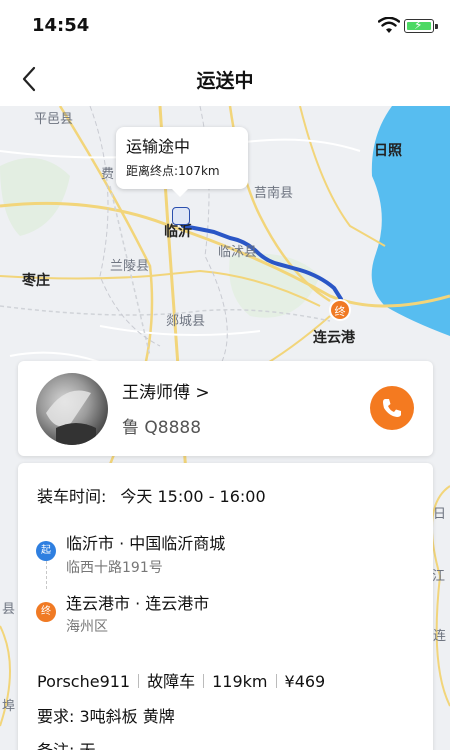  What do you see at coordinates (66, 743) in the screenshot?
I see `remark: 备注: 无` at bounding box center [66, 743].